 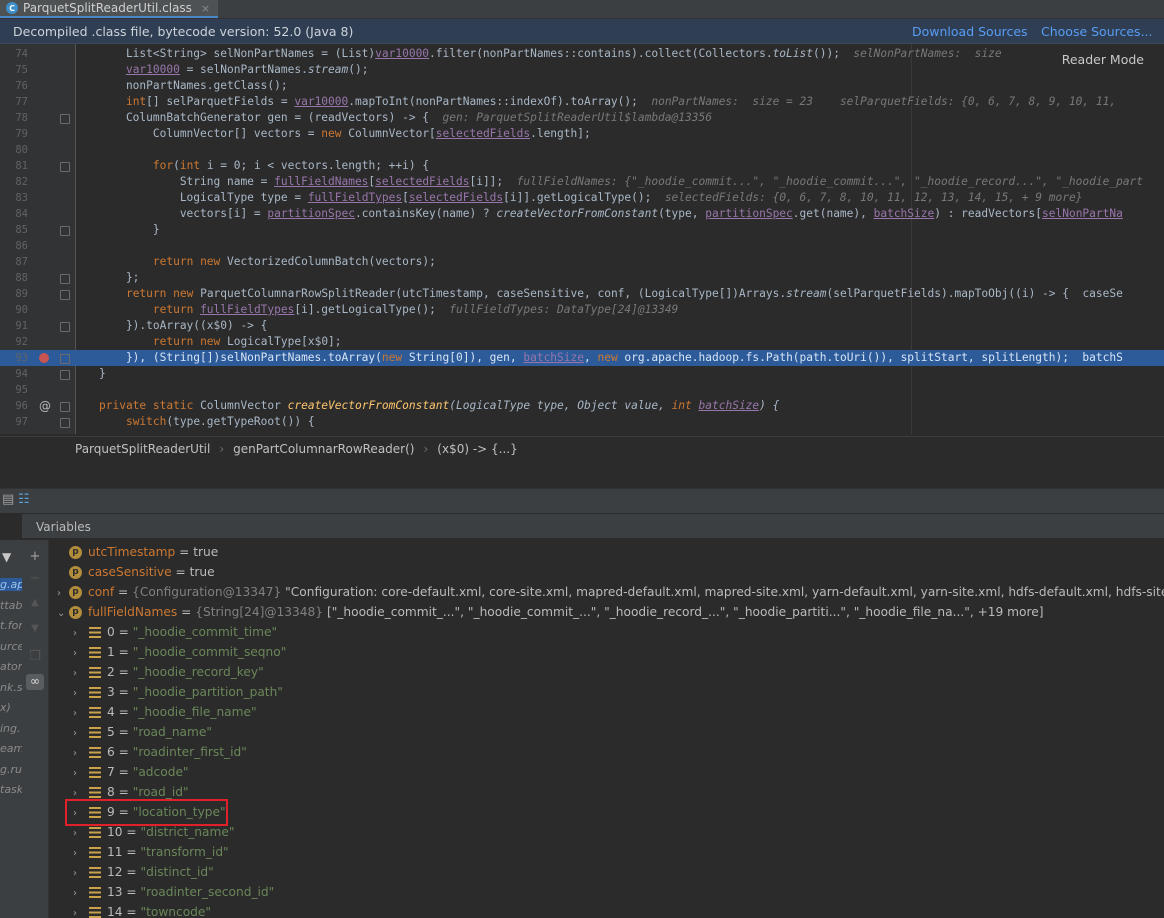 I want to click on line-number: 81, so click(x=14, y=166).